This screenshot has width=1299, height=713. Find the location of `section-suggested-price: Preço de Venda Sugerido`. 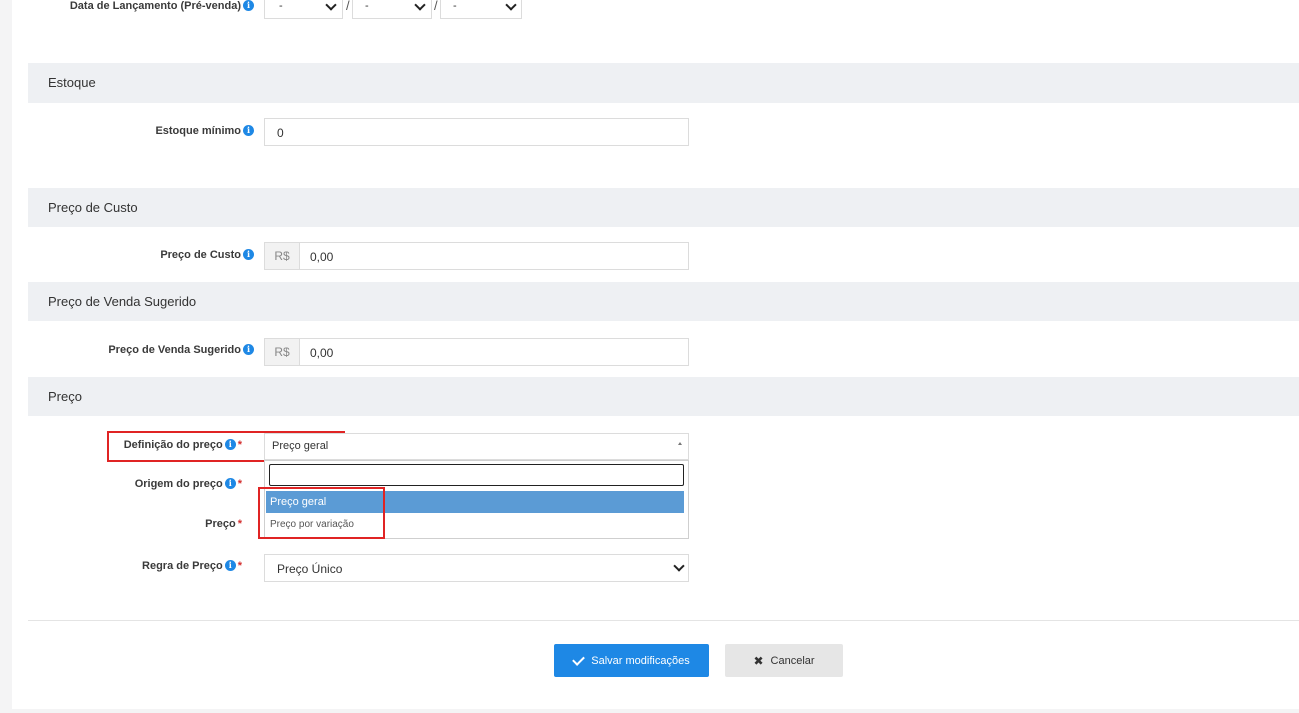

section-suggested-price: Preço de Venda Sugerido is located at coordinates (663, 301).